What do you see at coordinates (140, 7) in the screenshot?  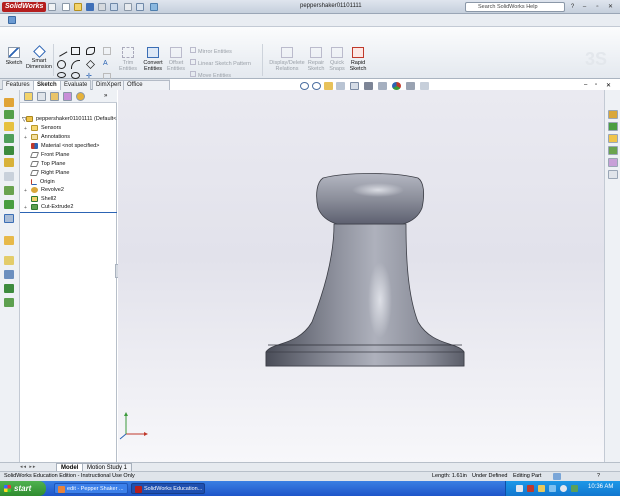 I see `rebuild-icon` at bounding box center [140, 7].